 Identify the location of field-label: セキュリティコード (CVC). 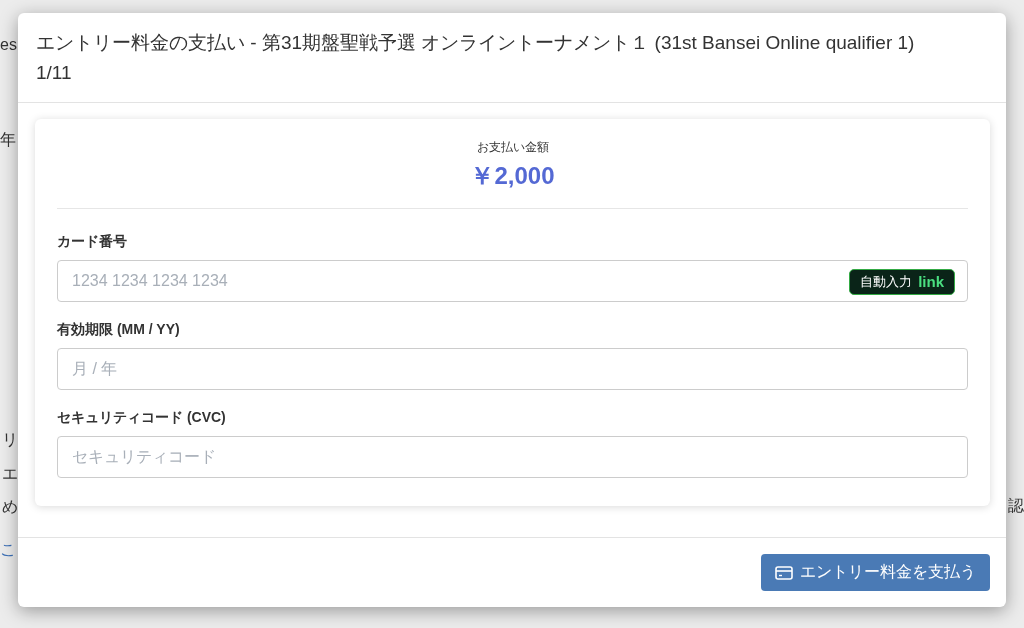
(141, 418).